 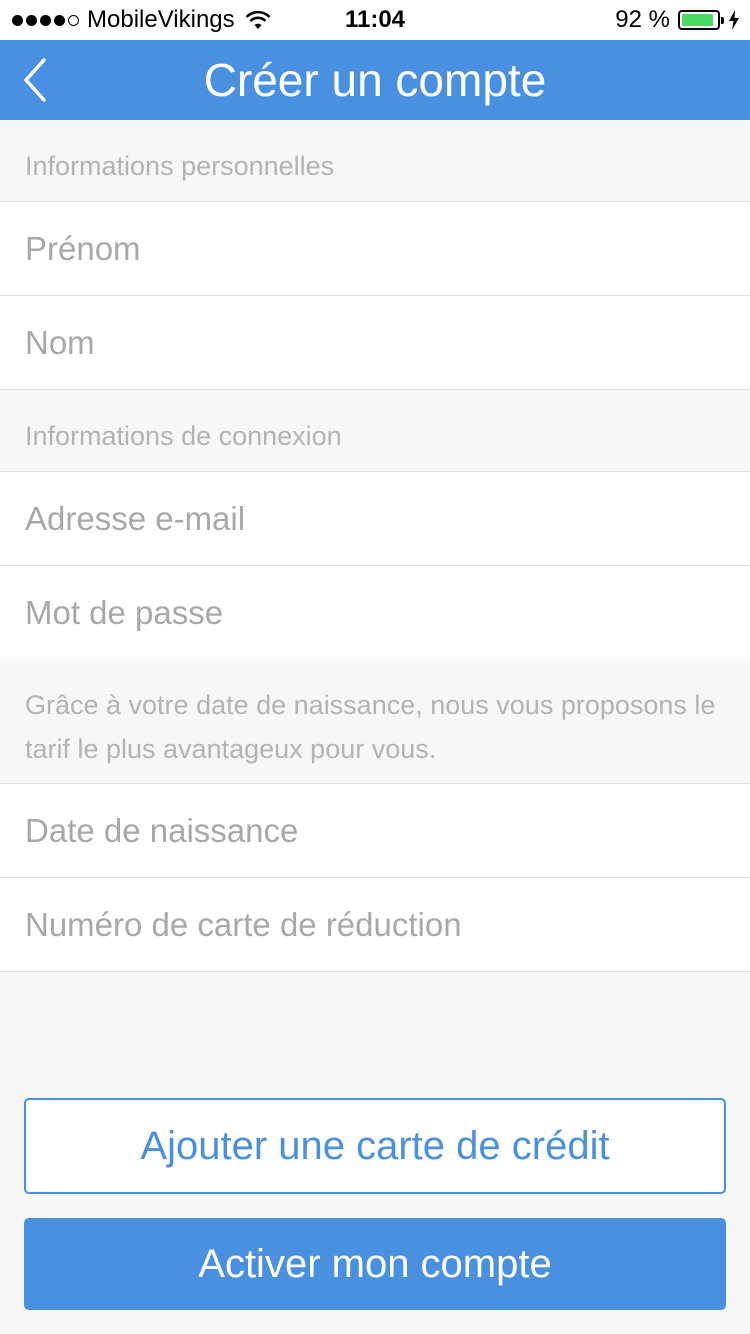 I want to click on password-field, so click(x=375, y=612).